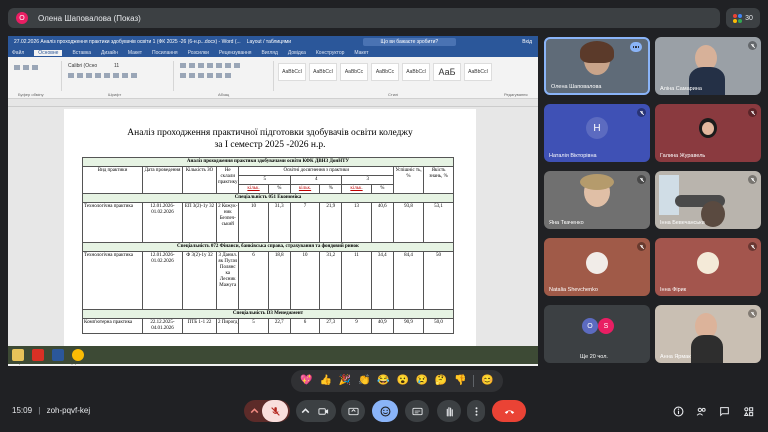  Describe the element at coordinates (38, 355) in the screenshot. I see `acrobat-icon` at that location.